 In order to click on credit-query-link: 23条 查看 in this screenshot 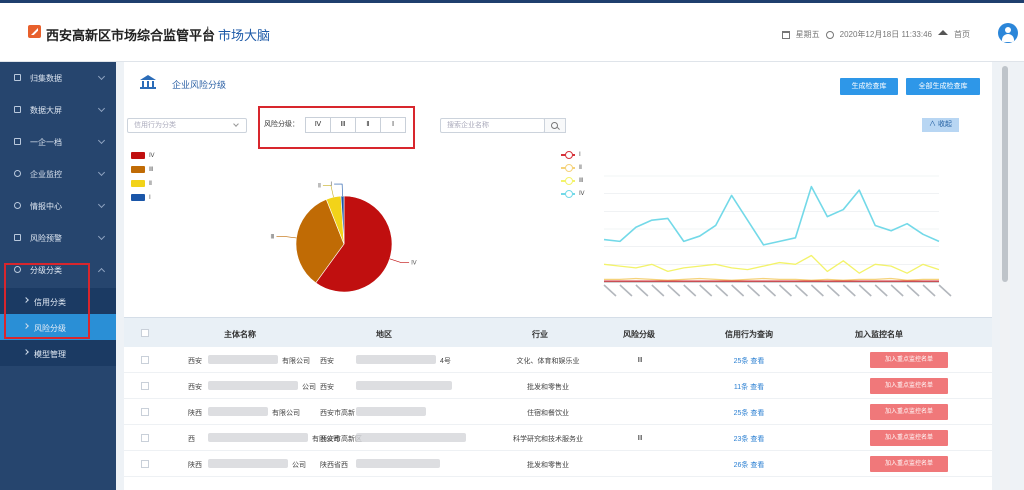, I will do `click(749, 439)`.